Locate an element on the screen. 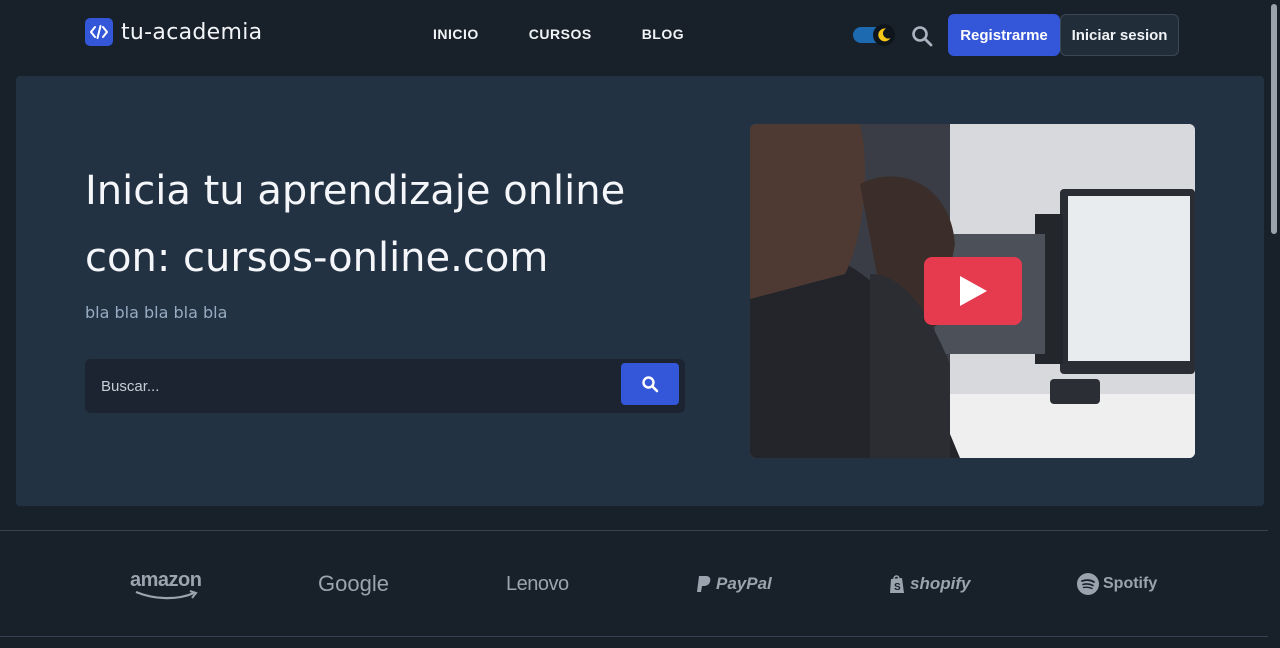 This screenshot has width=1280, height=648. play-button is located at coordinates (973, 291).